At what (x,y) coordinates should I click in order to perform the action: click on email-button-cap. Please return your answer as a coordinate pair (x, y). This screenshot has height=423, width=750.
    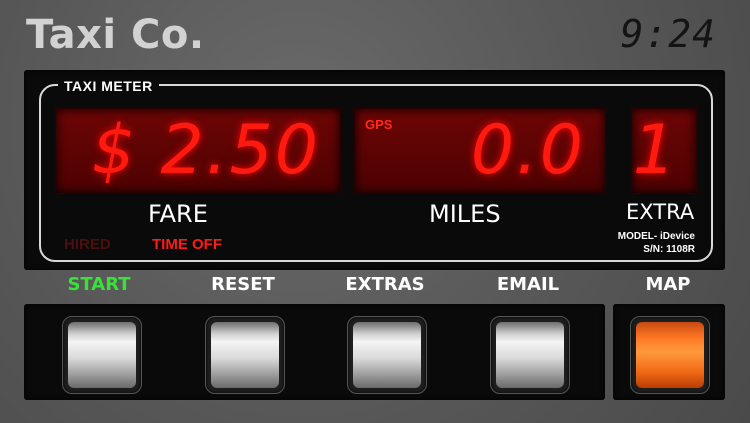
    Looking at the image, I should click on (530, 355).